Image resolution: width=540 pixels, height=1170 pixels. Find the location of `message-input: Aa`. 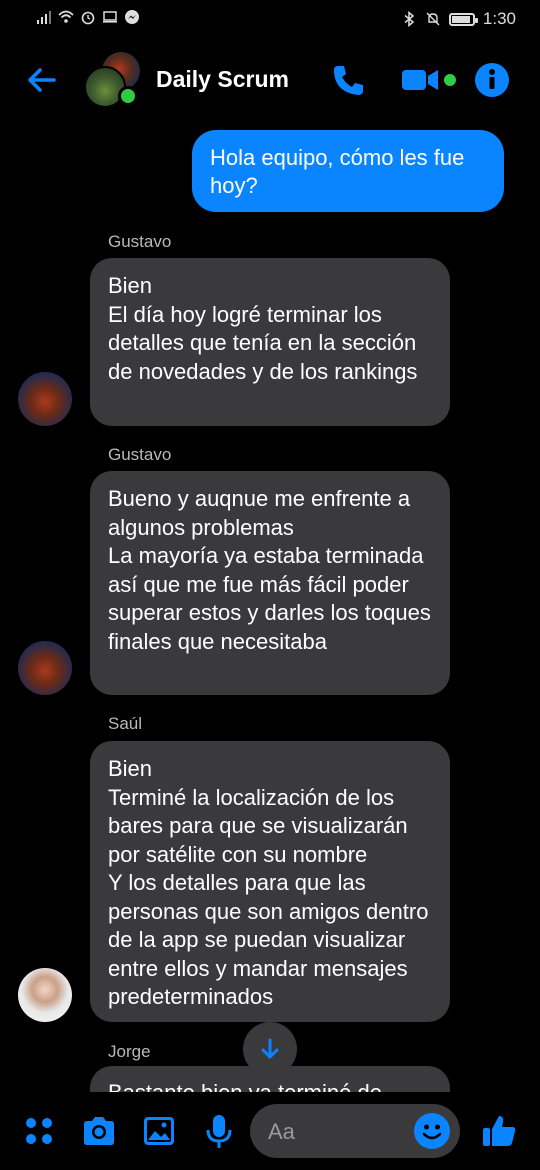

message-input: Aa is located at coordinates (355, 1131).